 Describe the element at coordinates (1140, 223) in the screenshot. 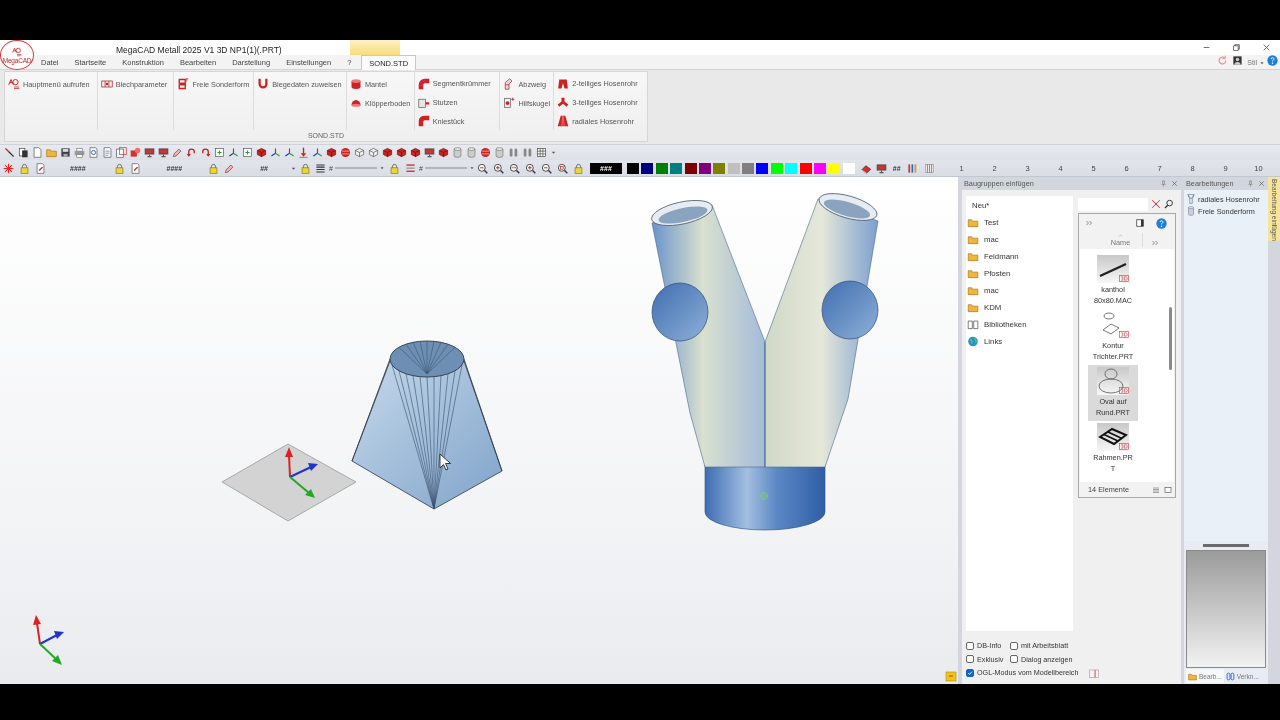

I see `side-panel-icon` at that location.